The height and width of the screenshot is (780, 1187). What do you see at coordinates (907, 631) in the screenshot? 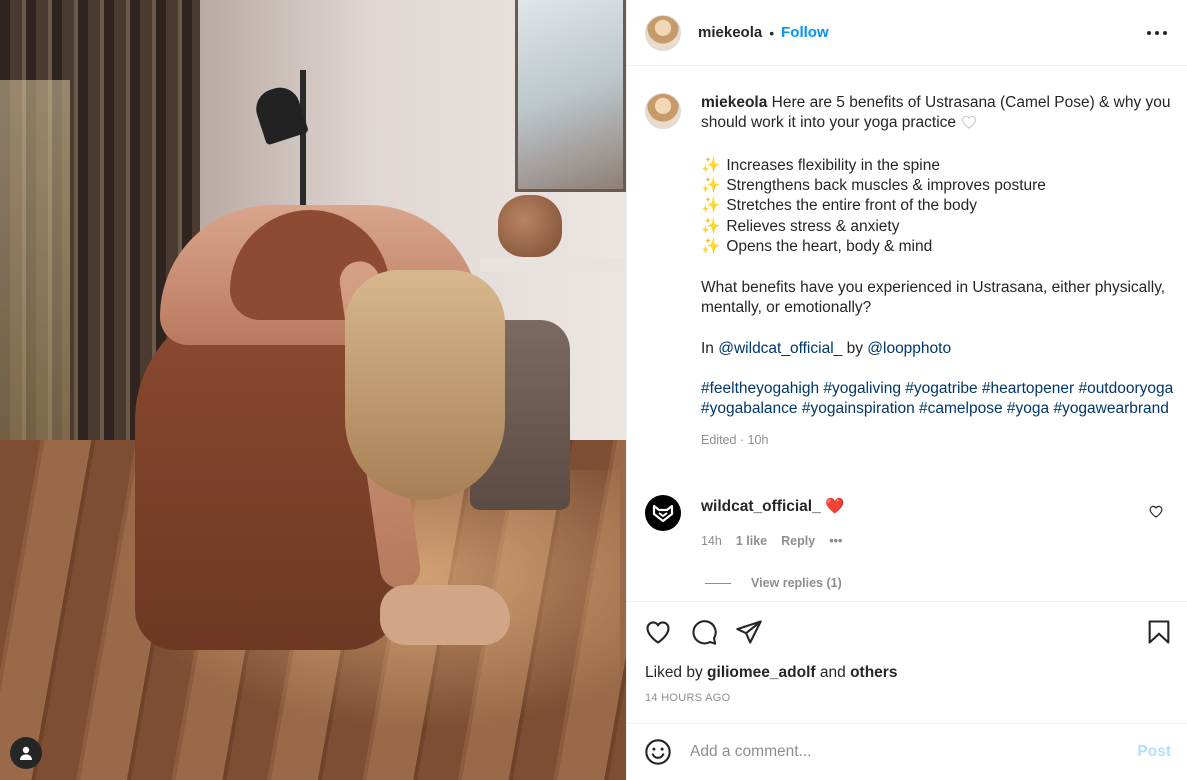
I see `post-actions-bar` at bounding box center [907, 631].